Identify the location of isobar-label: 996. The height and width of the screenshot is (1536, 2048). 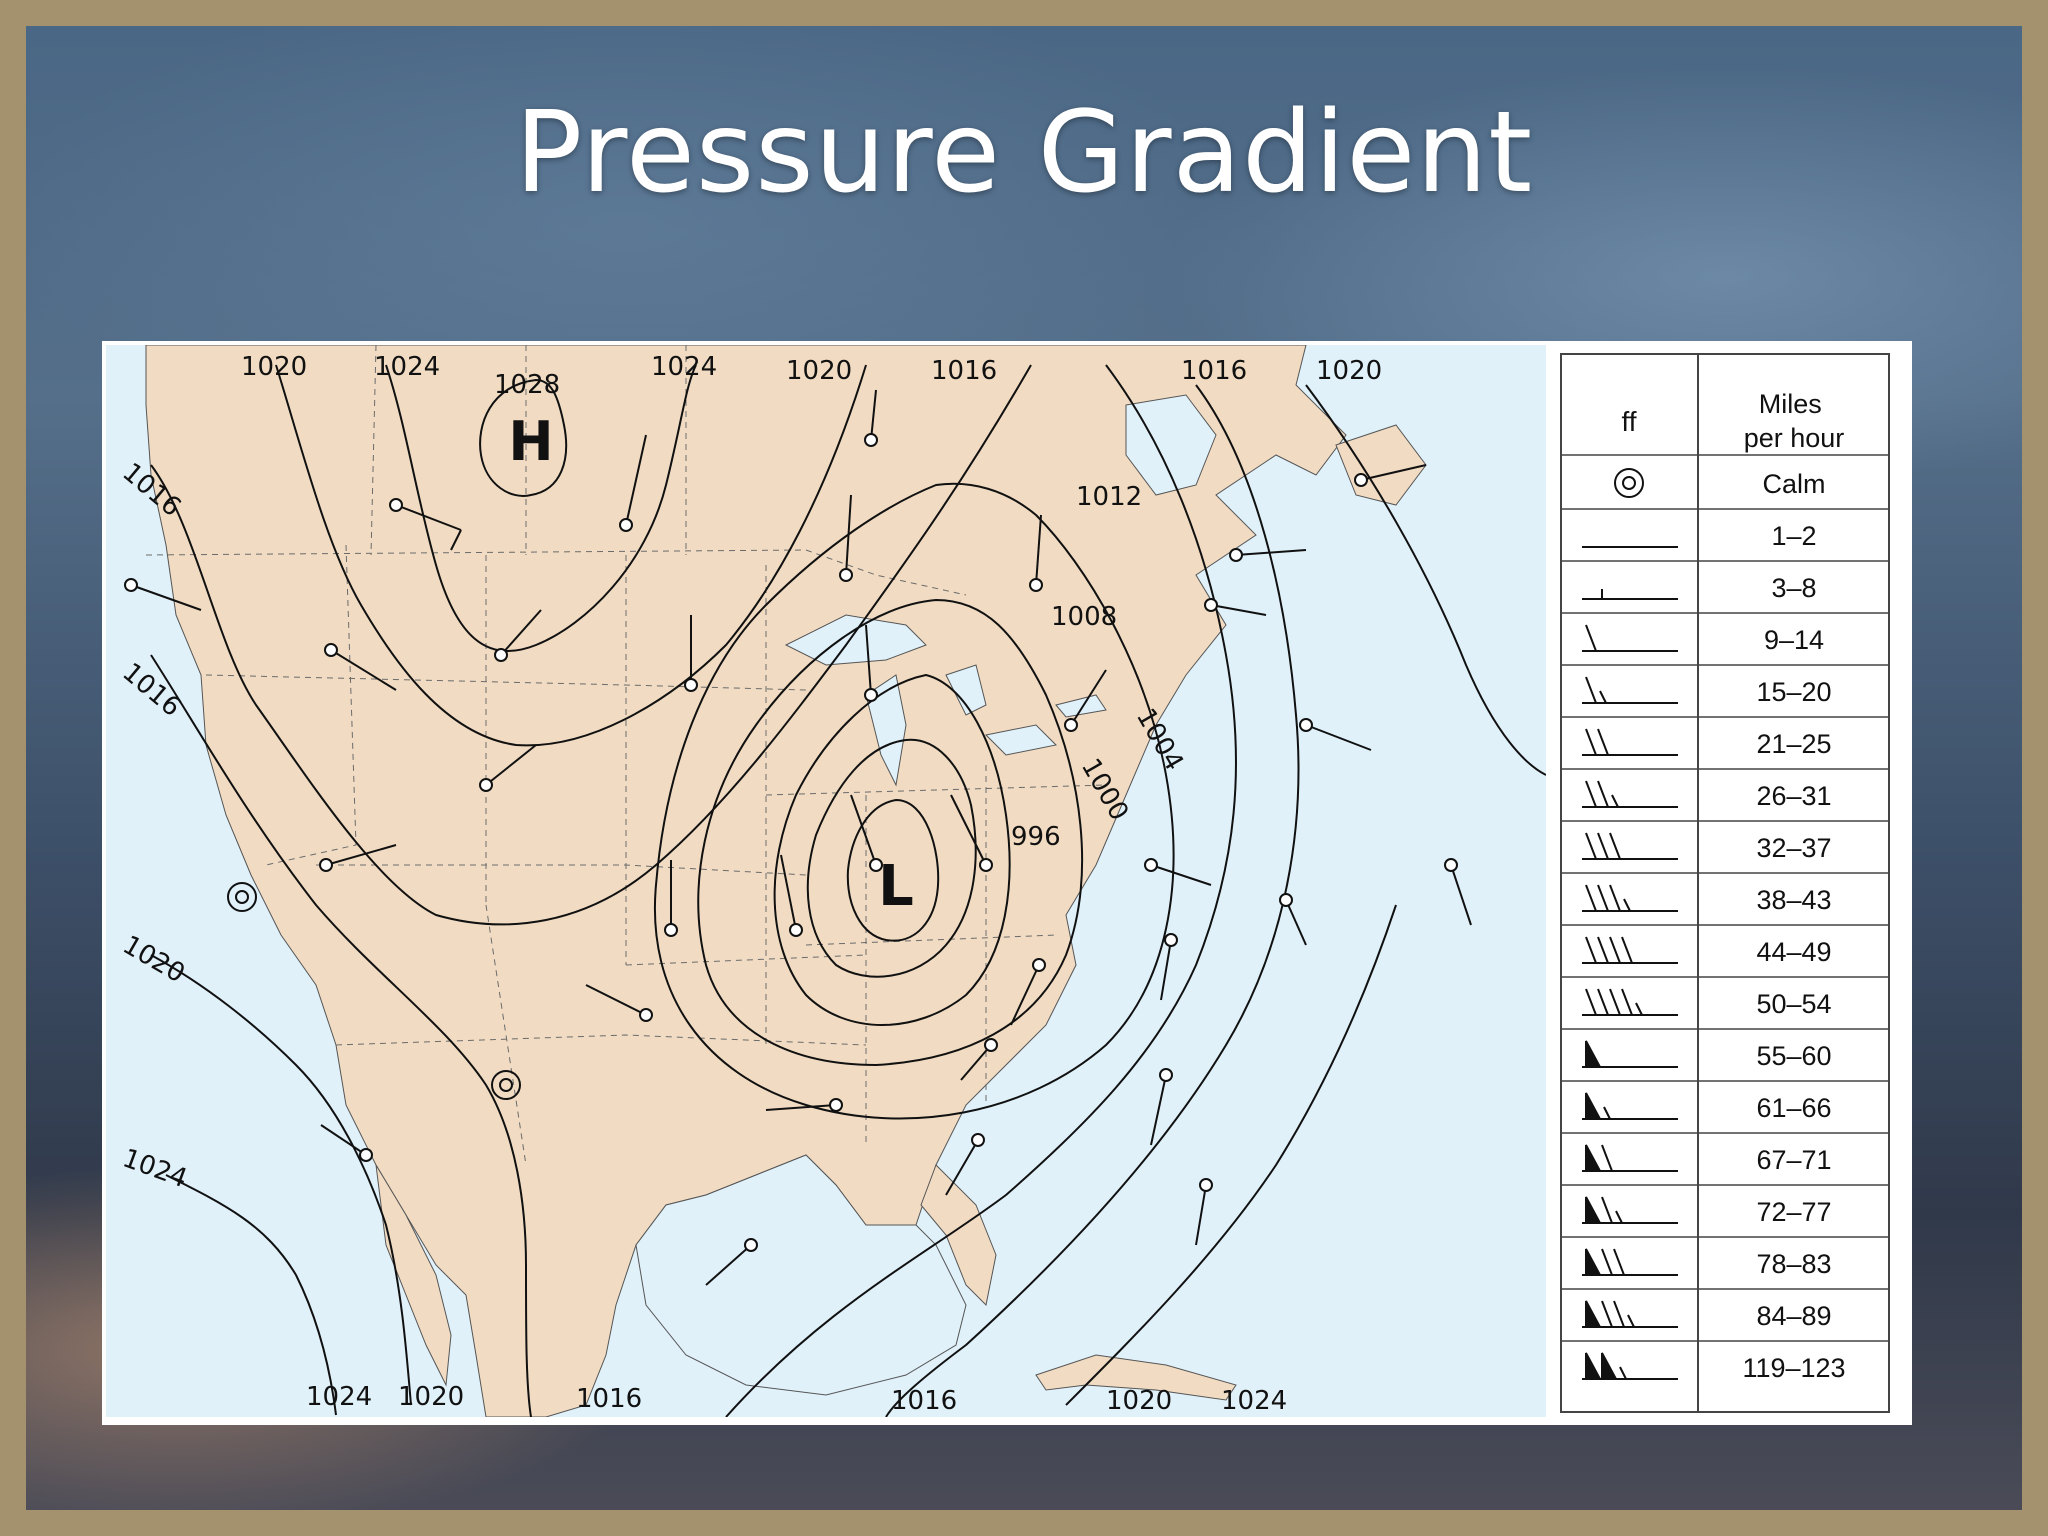
(1036, 837).